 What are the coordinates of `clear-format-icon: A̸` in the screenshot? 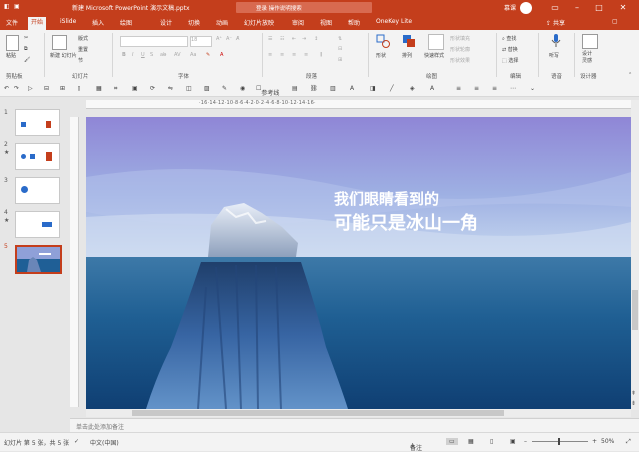 It's located at (237, 39).